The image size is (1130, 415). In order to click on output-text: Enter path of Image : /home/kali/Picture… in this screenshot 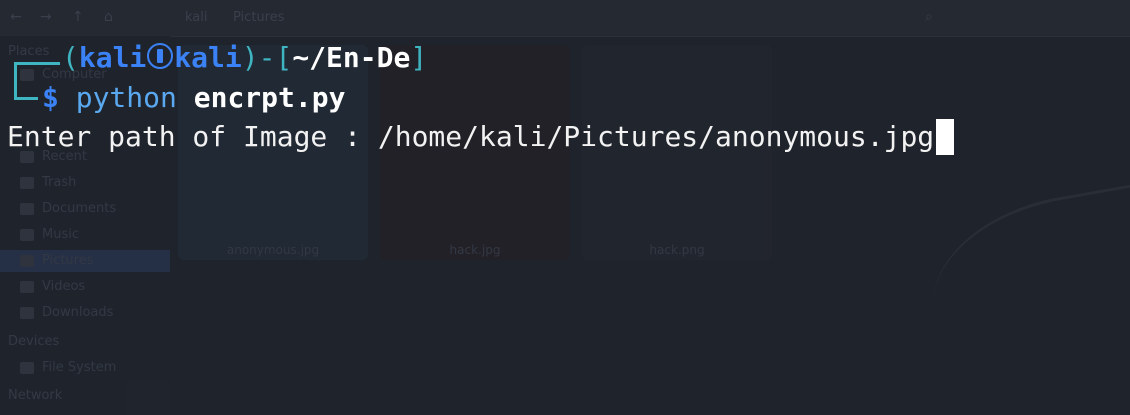, I will do `click(471, 136)`.